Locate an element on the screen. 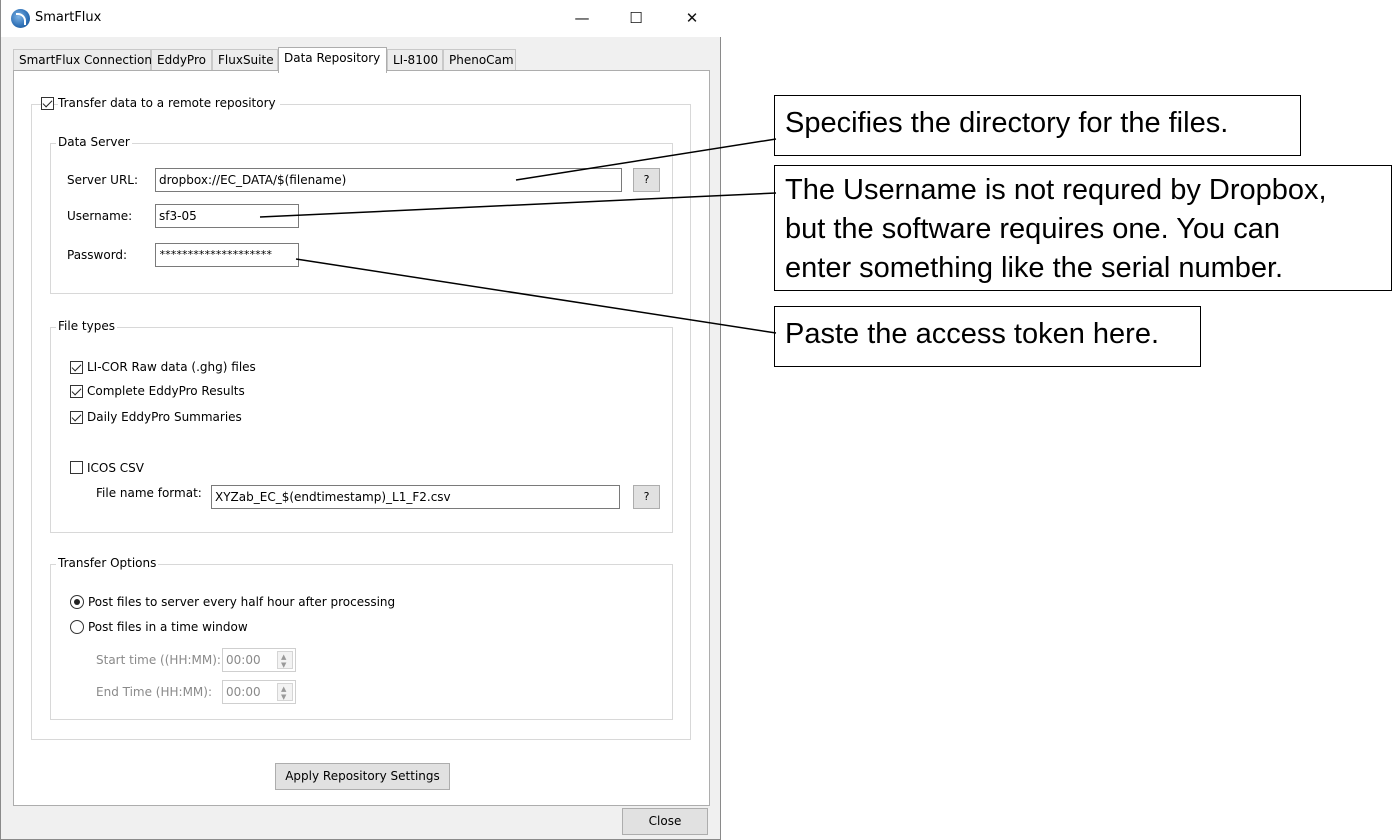  icos-csv-checkbox is located at coordinates (76, 467).